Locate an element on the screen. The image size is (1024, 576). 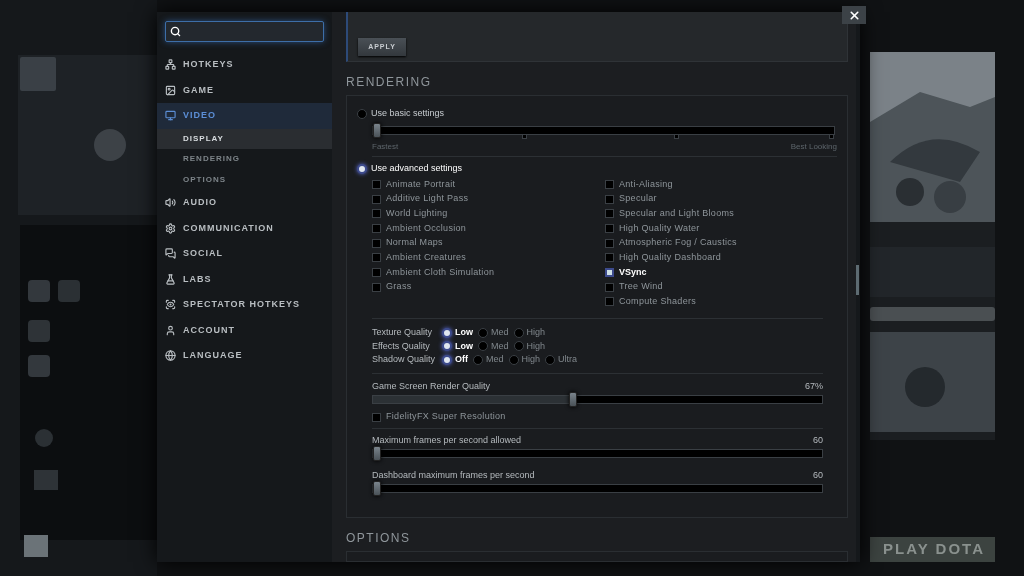
sidebar-item: LANGUAGE is located at coordinates (244, 356).